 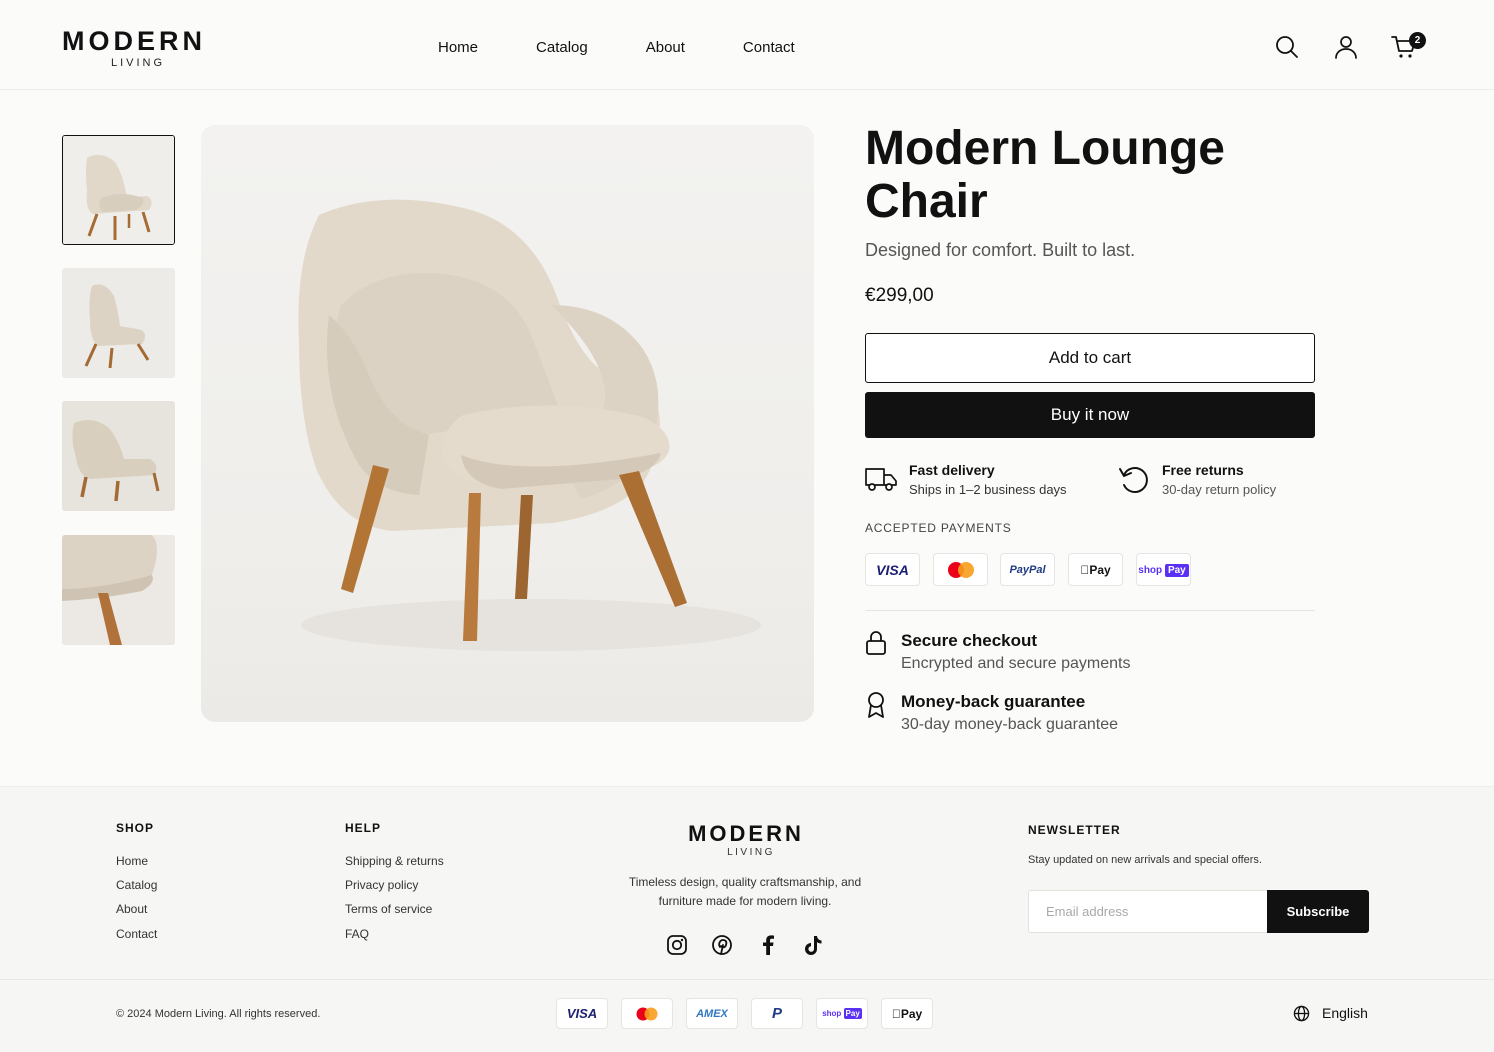 I want to click on footer-logo: MODERN LIVING, so click(x=746, y=840).